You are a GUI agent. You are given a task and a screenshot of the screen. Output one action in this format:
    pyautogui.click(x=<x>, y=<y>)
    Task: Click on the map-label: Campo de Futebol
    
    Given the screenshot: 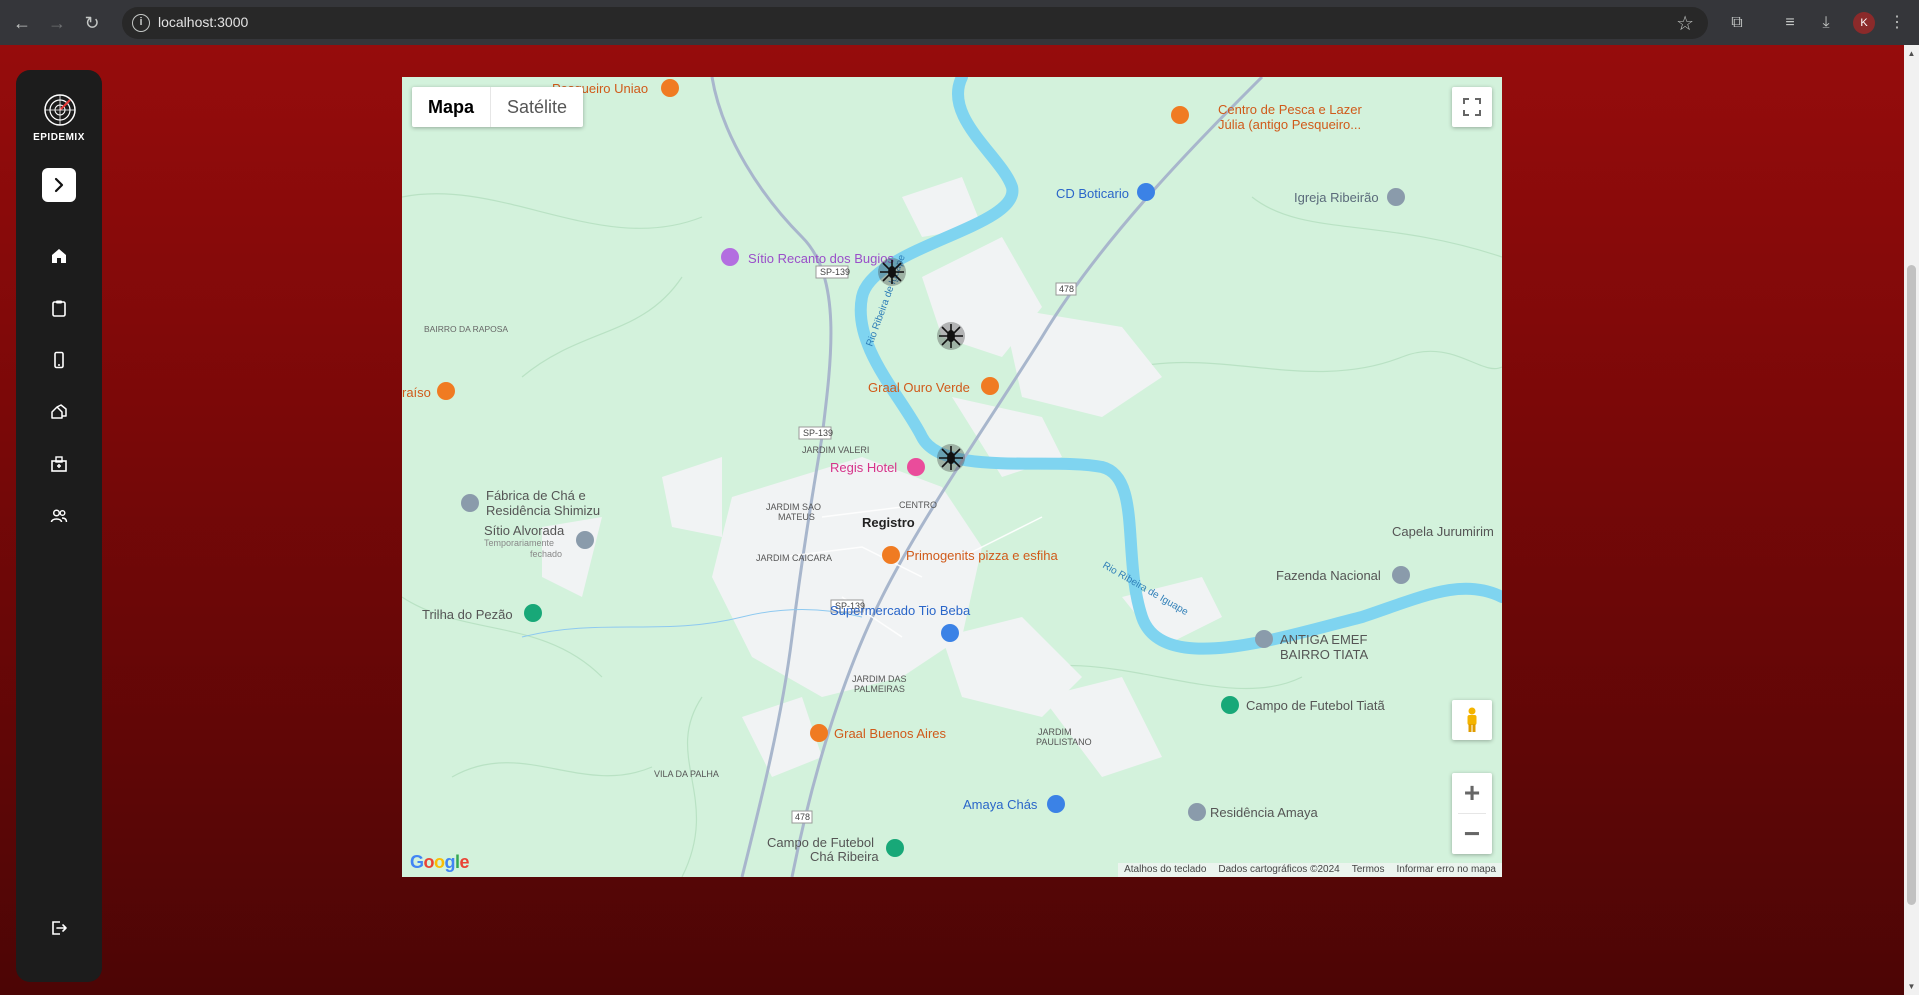 What is the action you would take?
    pyautogui.click(x=820, y=842)
    